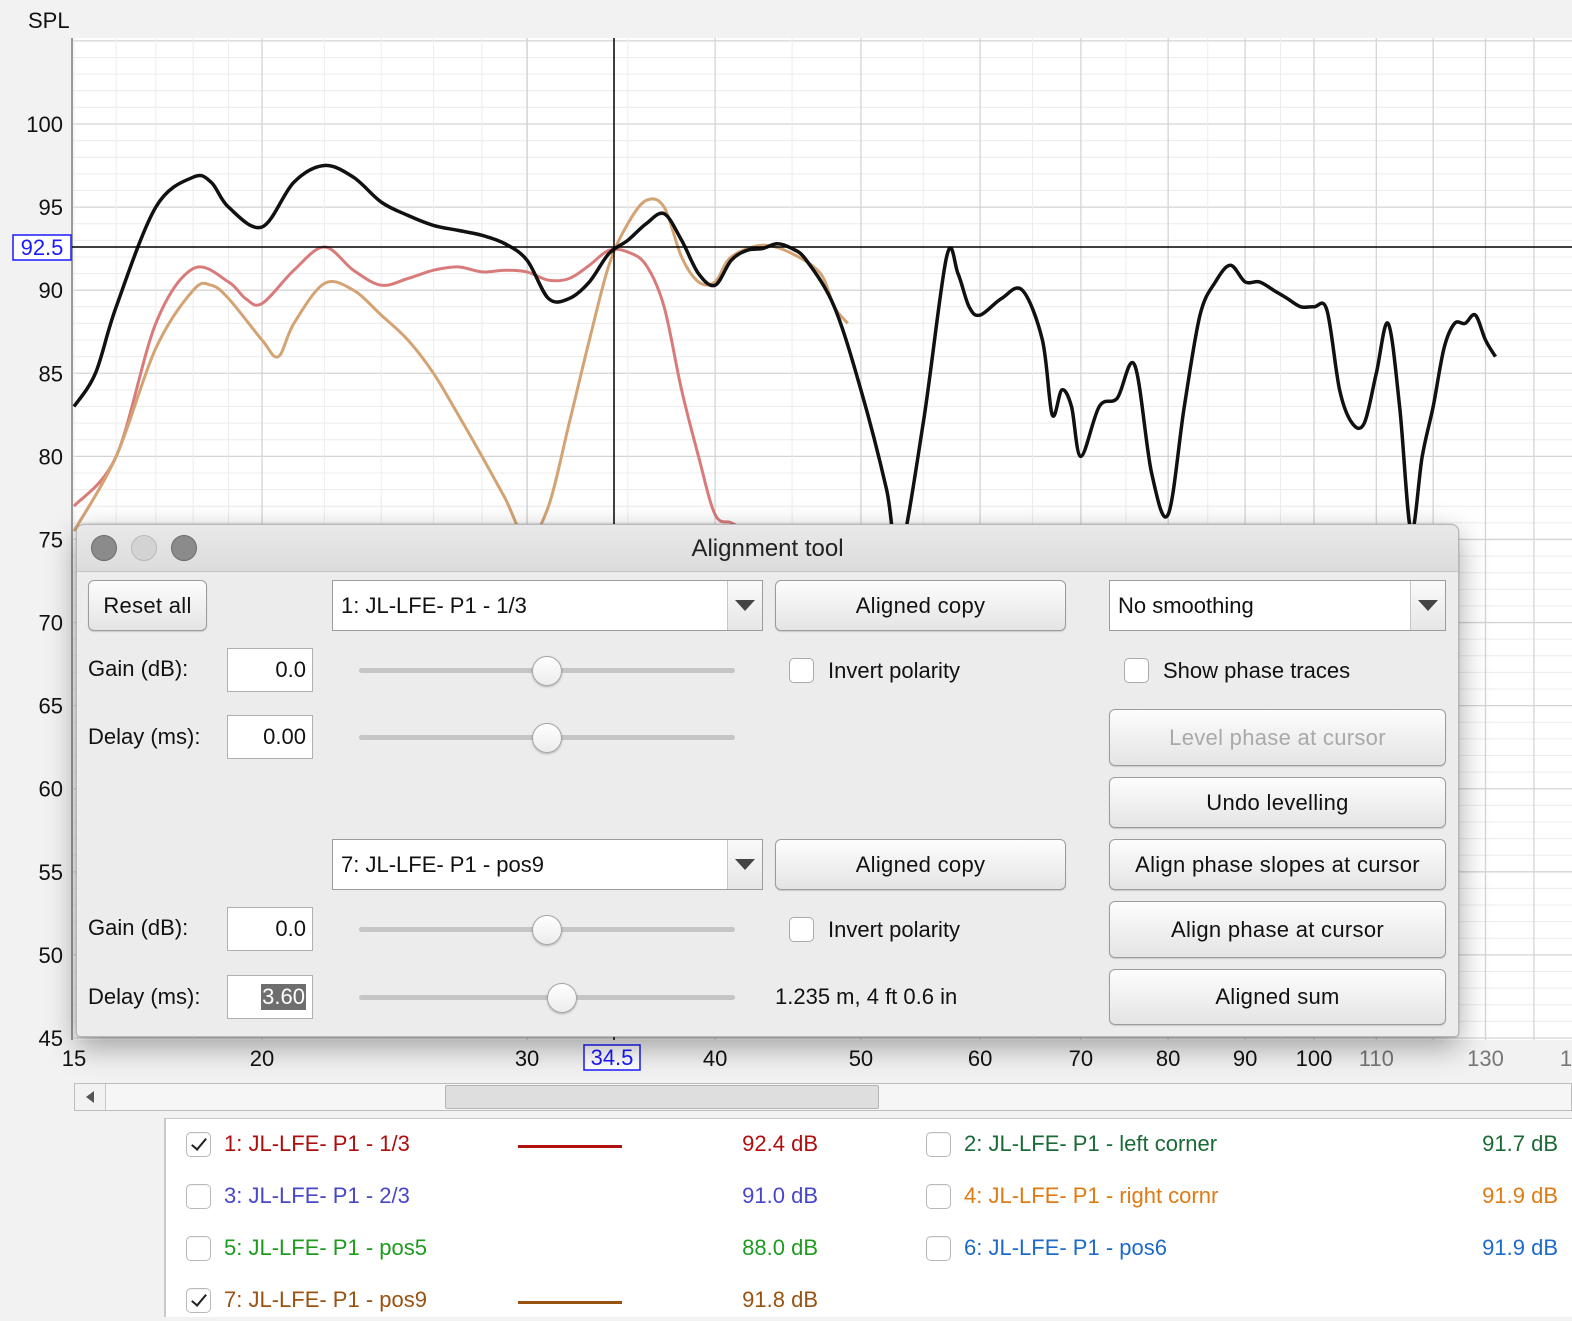 The image size is (1572, 1321). Describe the element at coordinates (74, 1058) in the screenshot. I see `x-tick-label: 15` at that location.